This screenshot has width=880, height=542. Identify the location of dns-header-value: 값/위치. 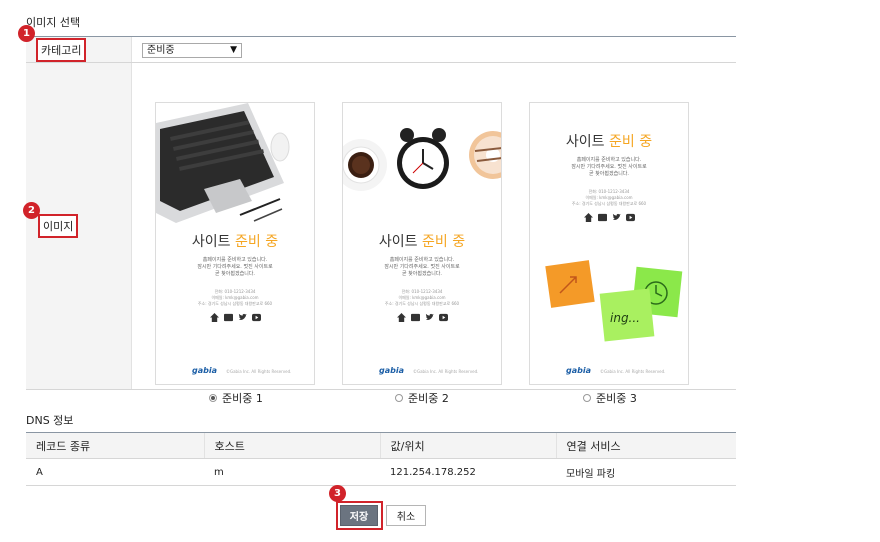
(467, 445).